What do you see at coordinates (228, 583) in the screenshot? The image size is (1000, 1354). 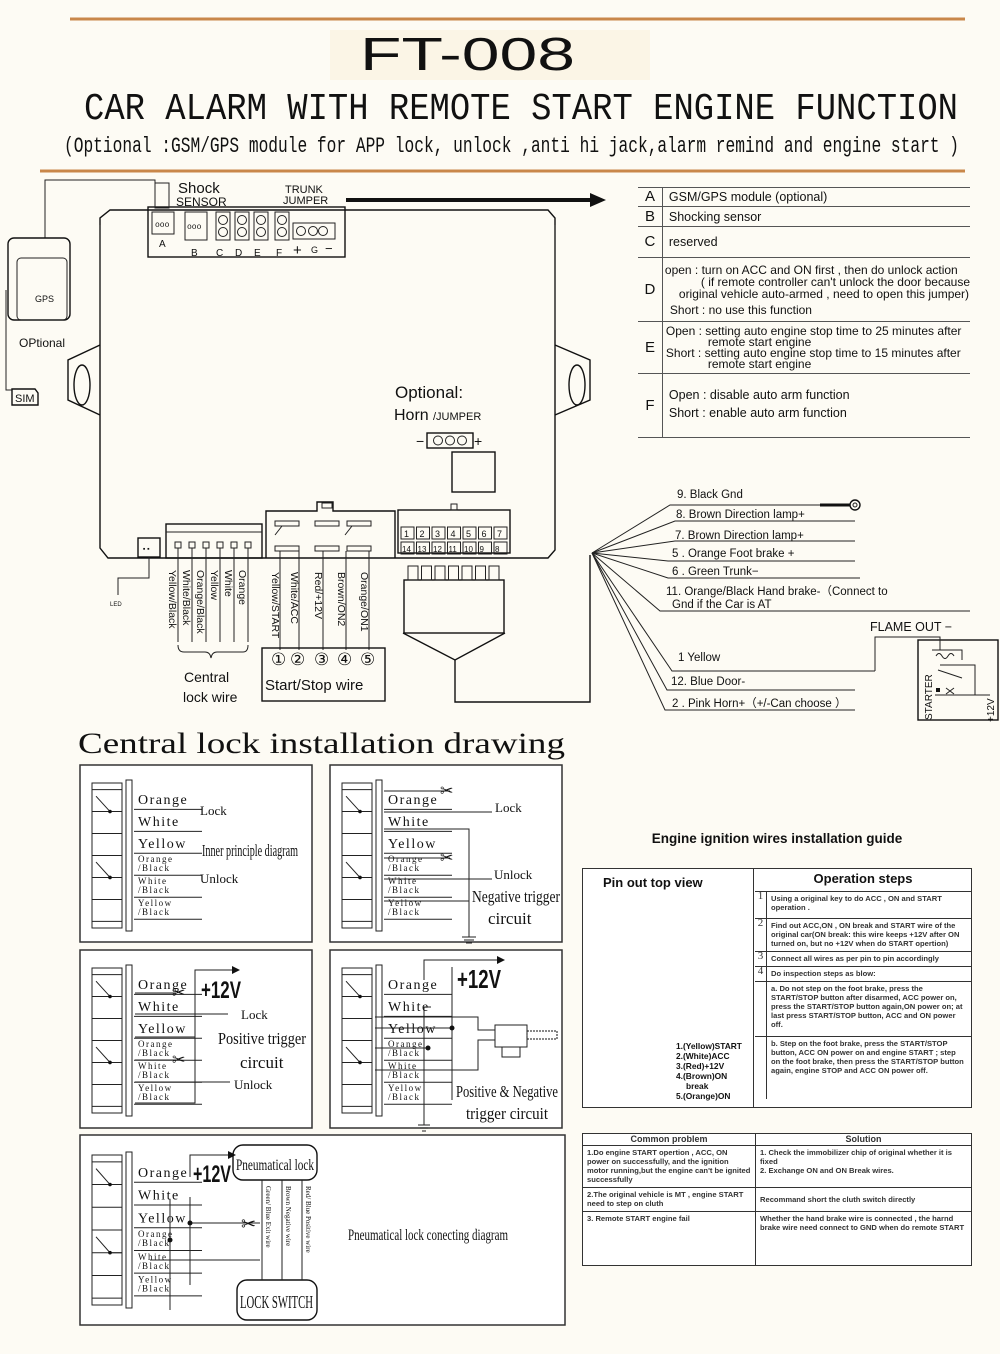 I see `central-lock-wire-label: White` at bounding box center [228, 583].